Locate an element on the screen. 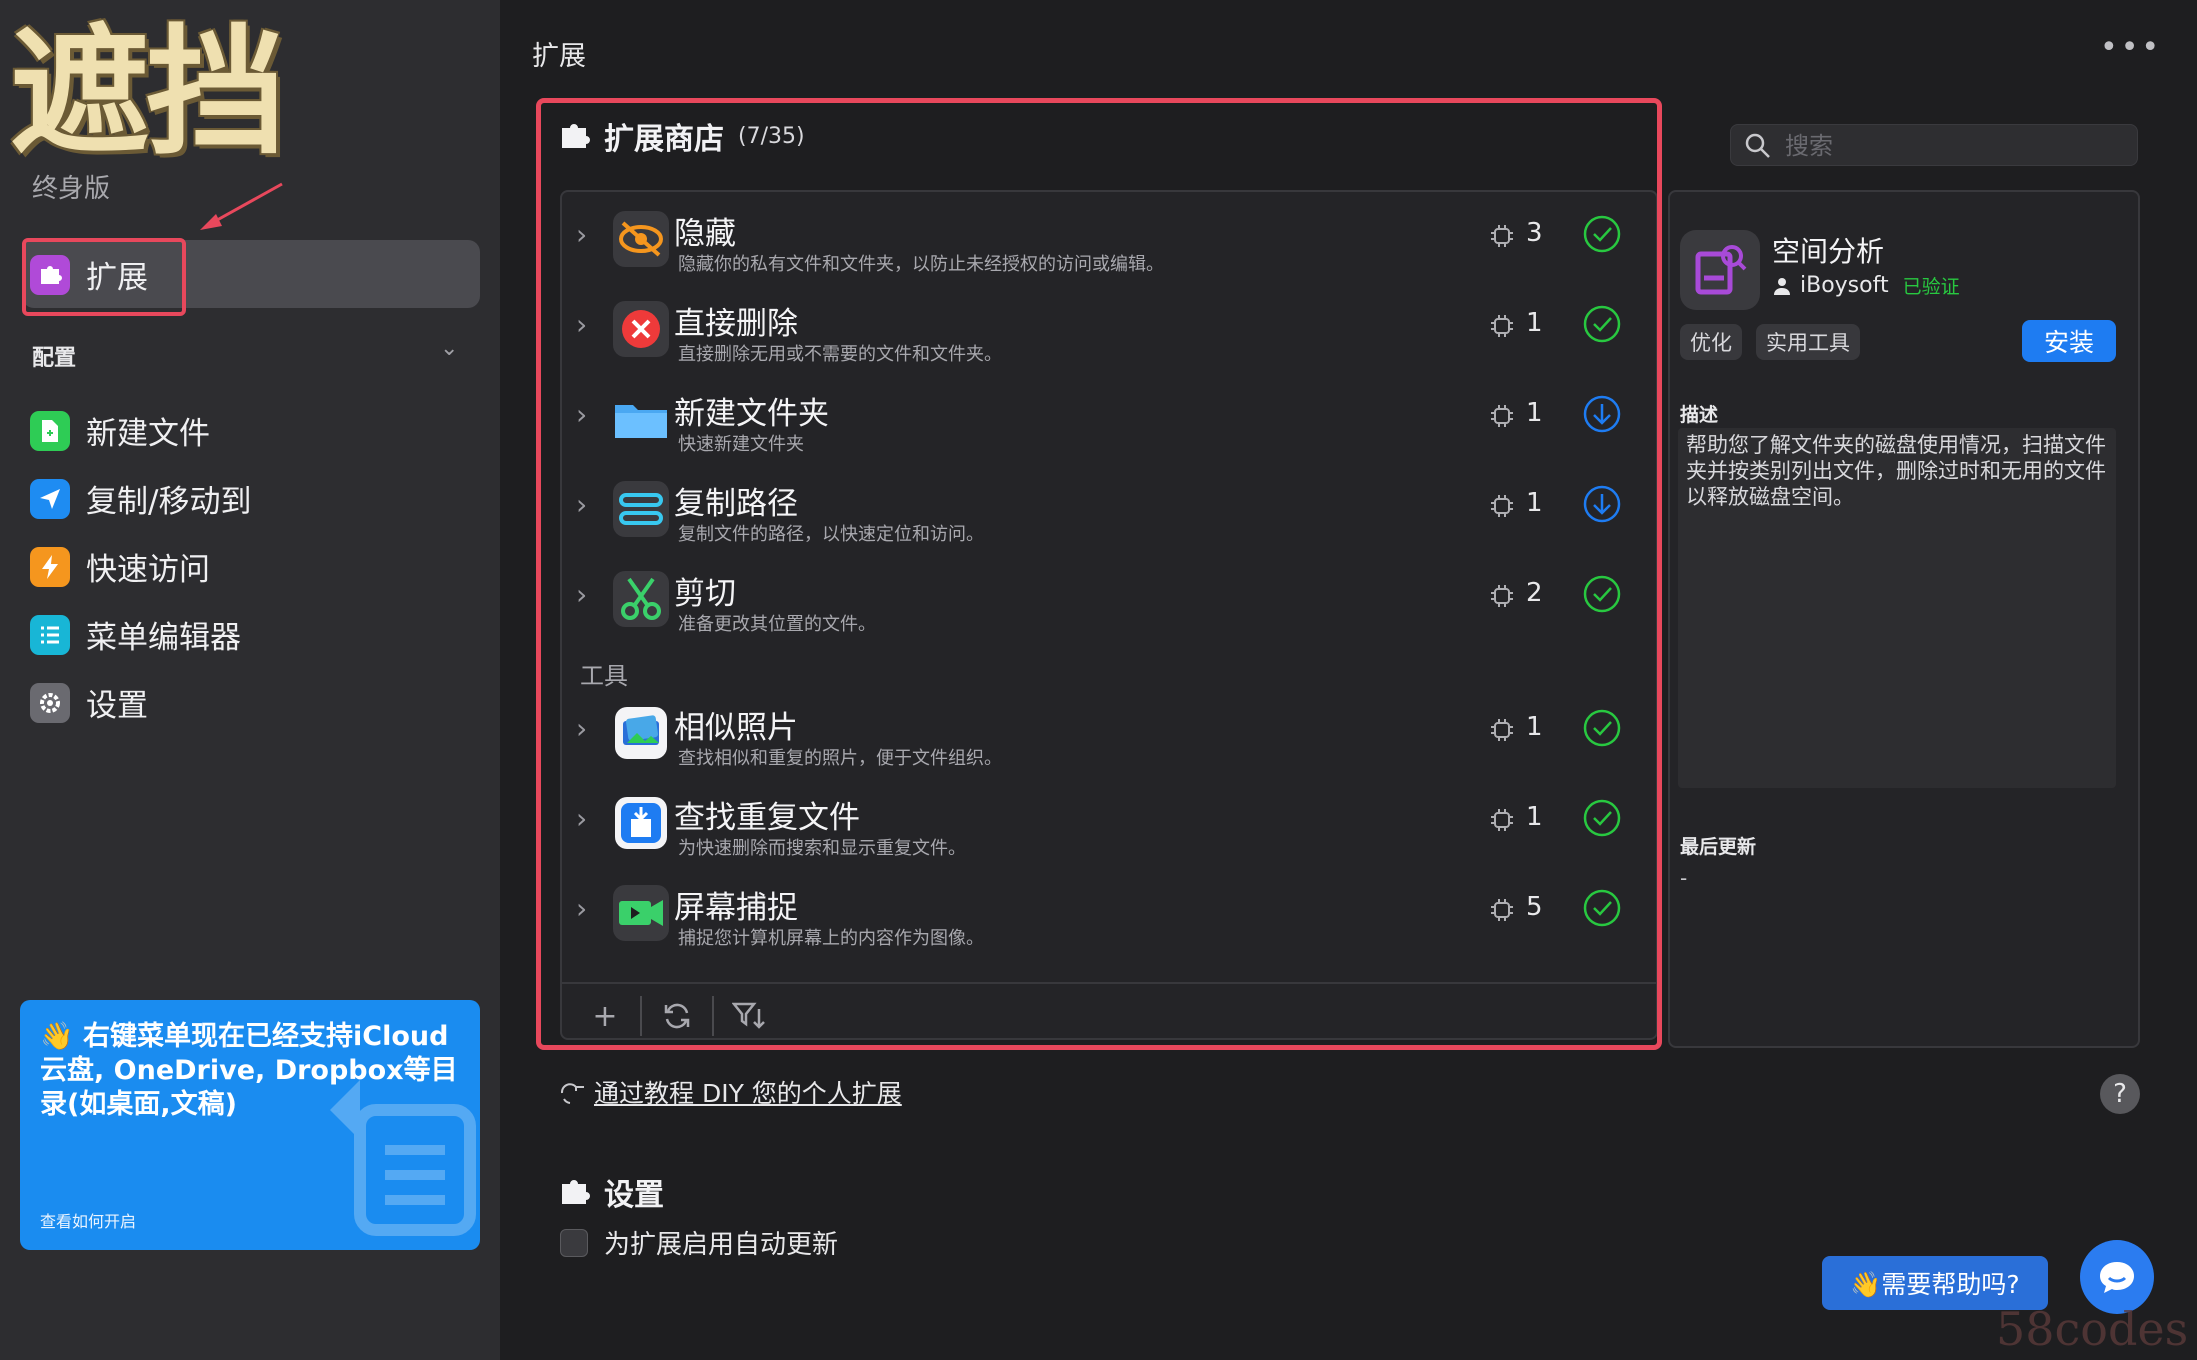  settings-title: 设置 is located at coordinates (634, 1195).